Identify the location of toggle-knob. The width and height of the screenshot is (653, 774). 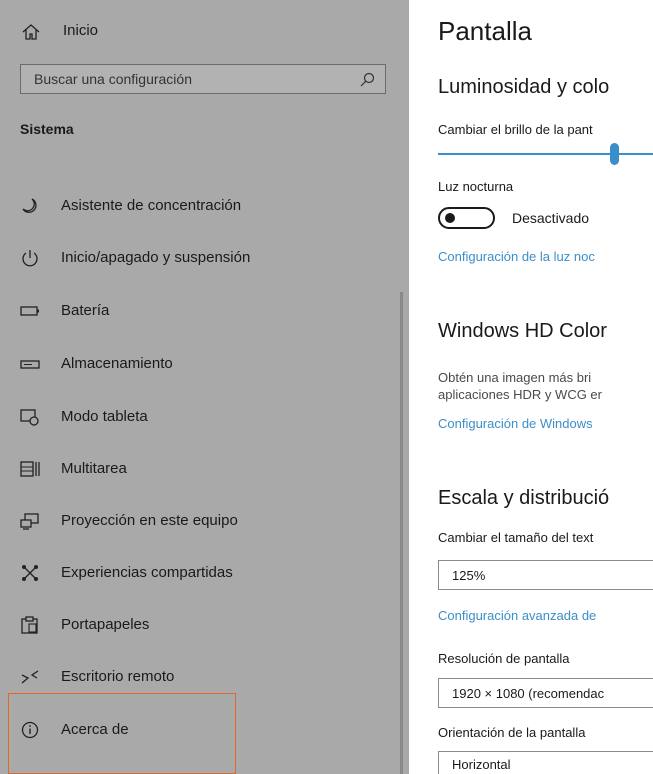
(450, 218).